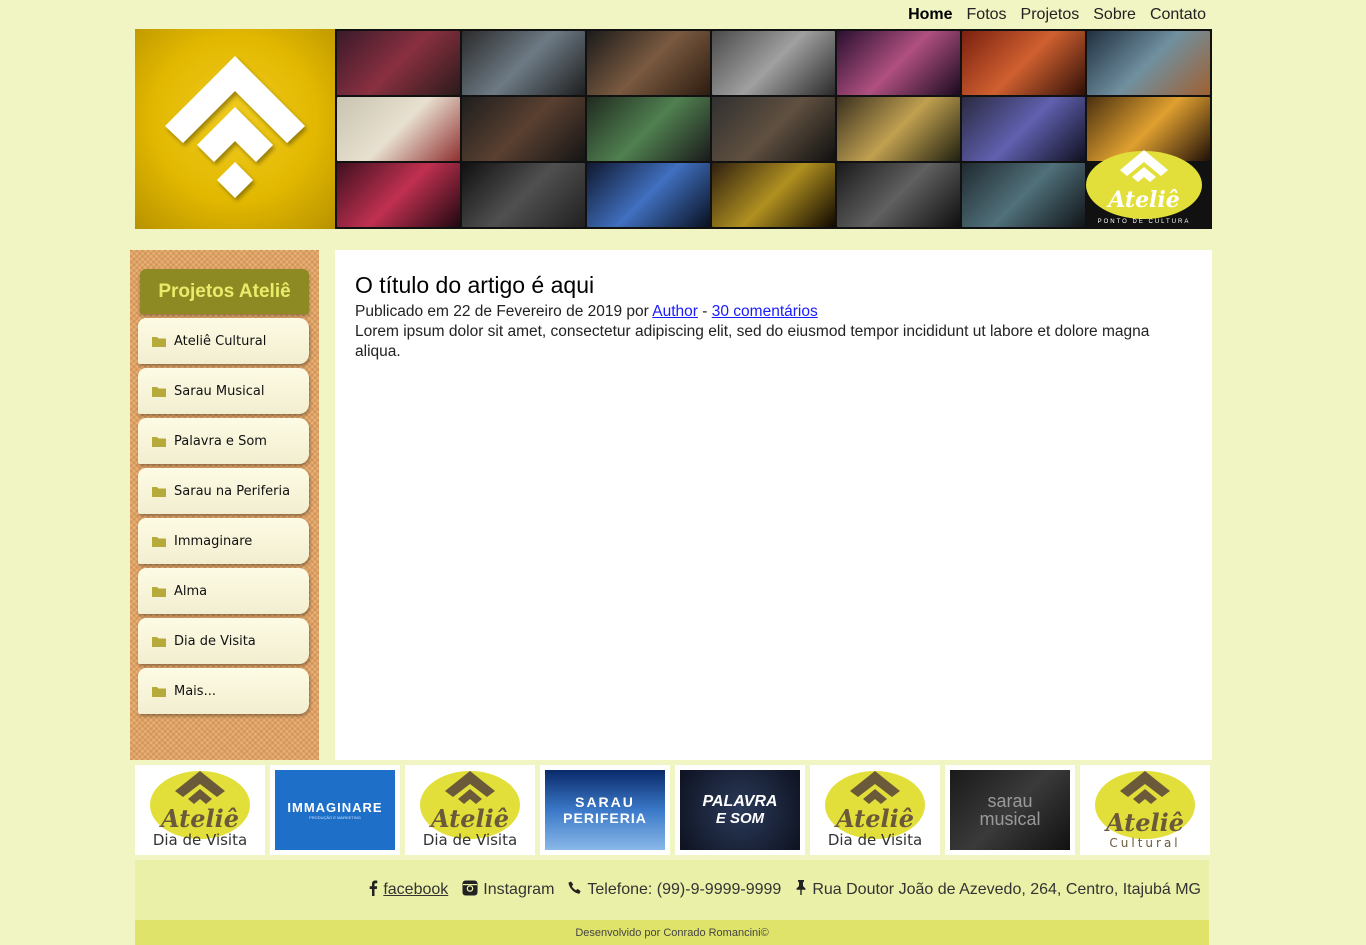 This screenshot has width=1366, height=945. Describe the element at coordinates (215, 641) in the screenshot. I see `sidebar-item-label: Dia de Visita` at that location.